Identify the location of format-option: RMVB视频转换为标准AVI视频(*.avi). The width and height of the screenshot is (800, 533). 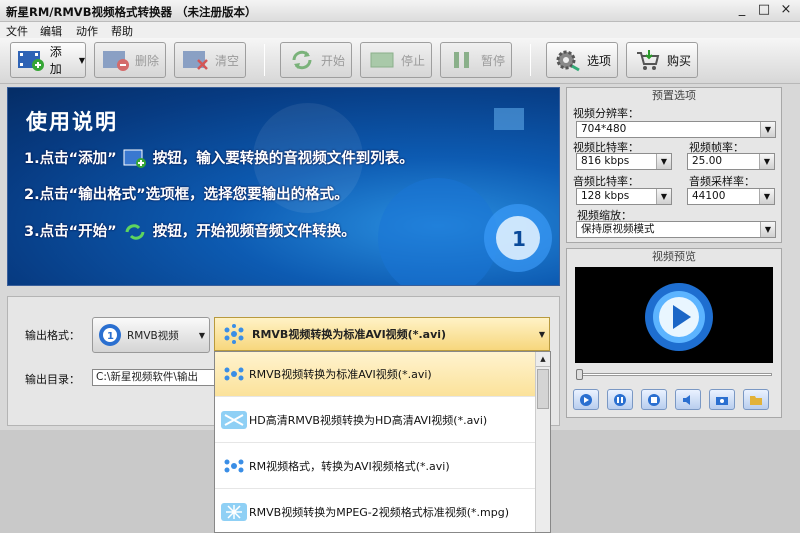
(375, 374).